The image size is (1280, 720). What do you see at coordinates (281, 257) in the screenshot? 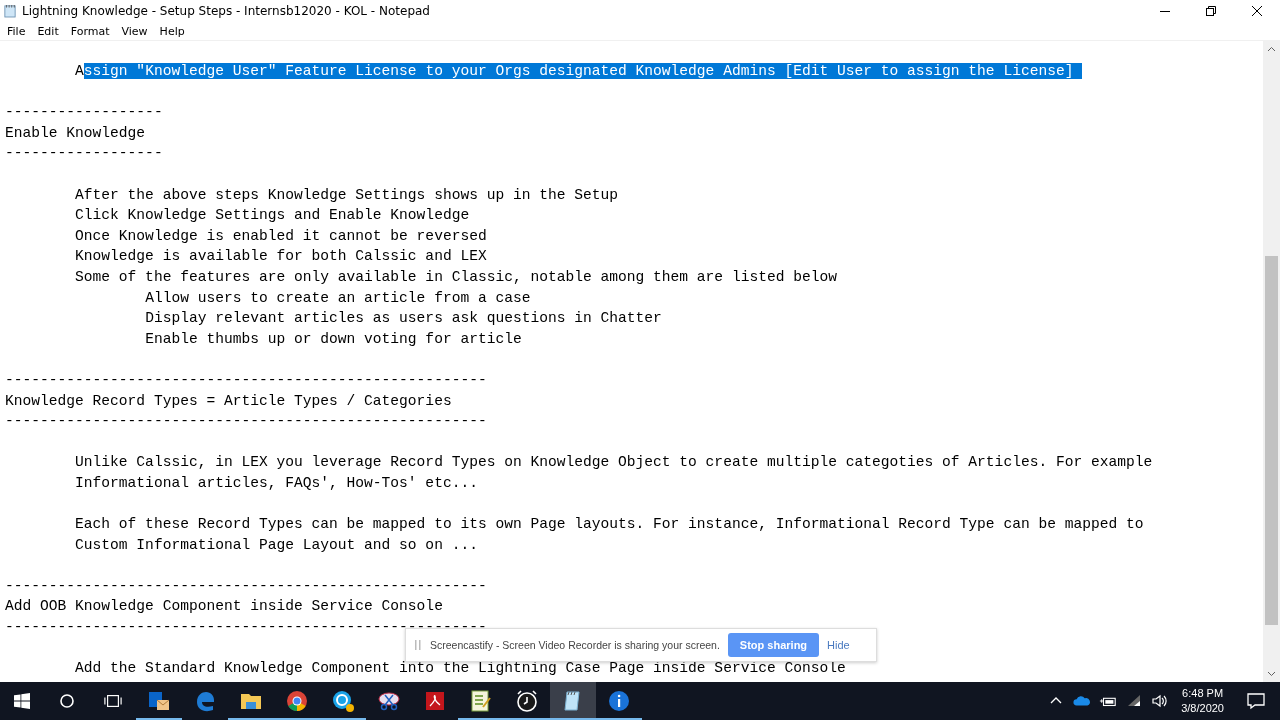
I see `text-line: Knowledge is available for both Calssic and LEX` at bounding box center [281, 257].